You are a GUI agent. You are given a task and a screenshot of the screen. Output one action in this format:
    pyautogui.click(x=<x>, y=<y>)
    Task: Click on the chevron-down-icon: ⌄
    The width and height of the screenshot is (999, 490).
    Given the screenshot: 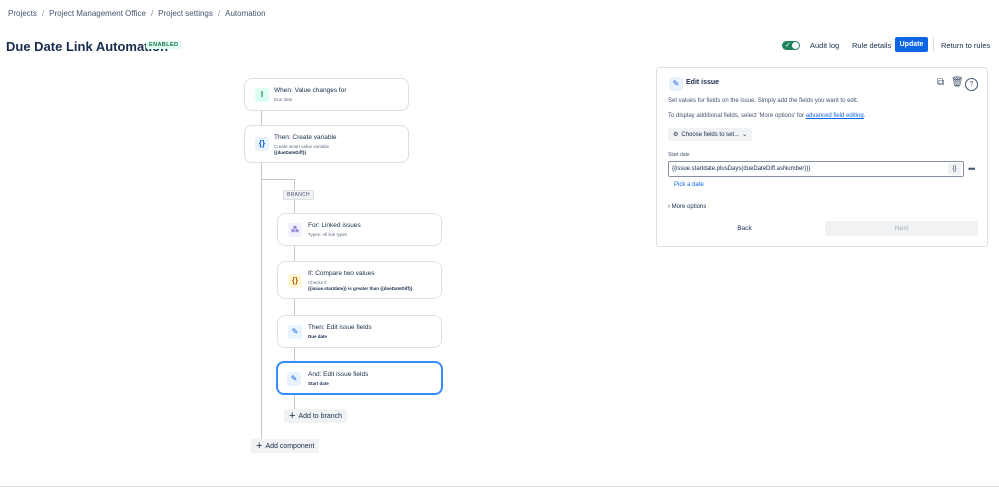 What is the action you would take?
    pyautogui.click(x=745, y=135)
    